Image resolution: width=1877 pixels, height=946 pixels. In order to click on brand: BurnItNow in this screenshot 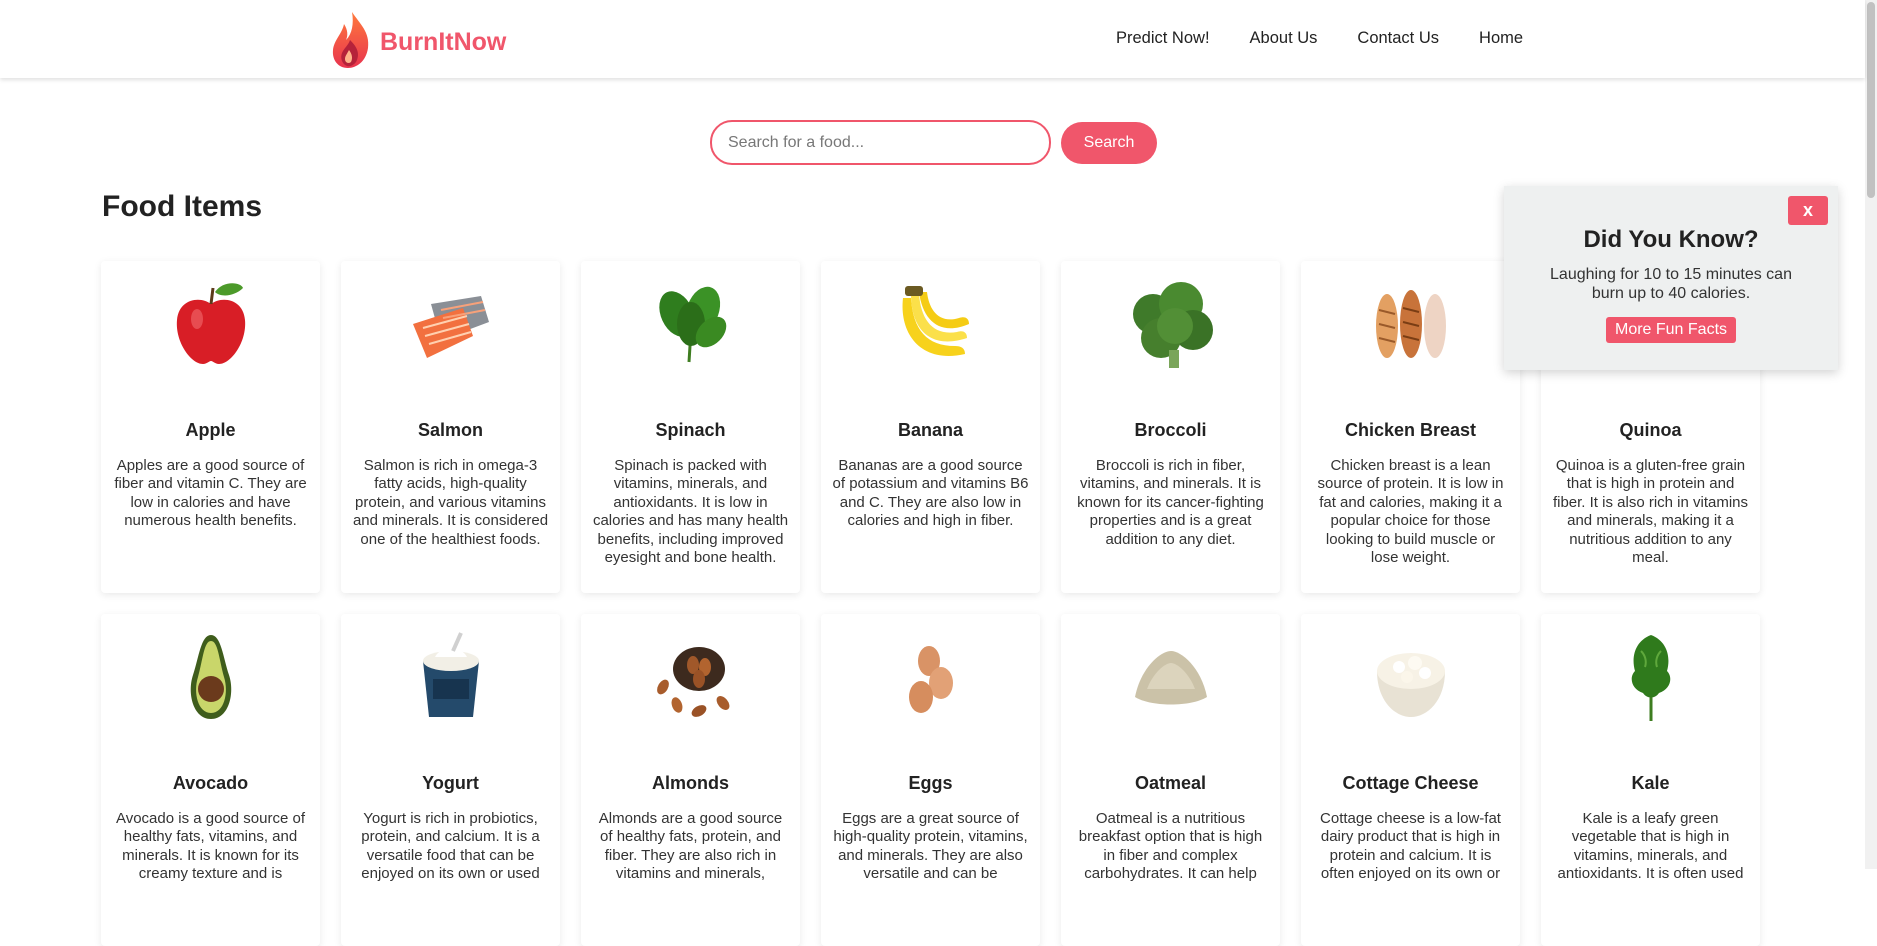, I will do `click(418, 42)`.